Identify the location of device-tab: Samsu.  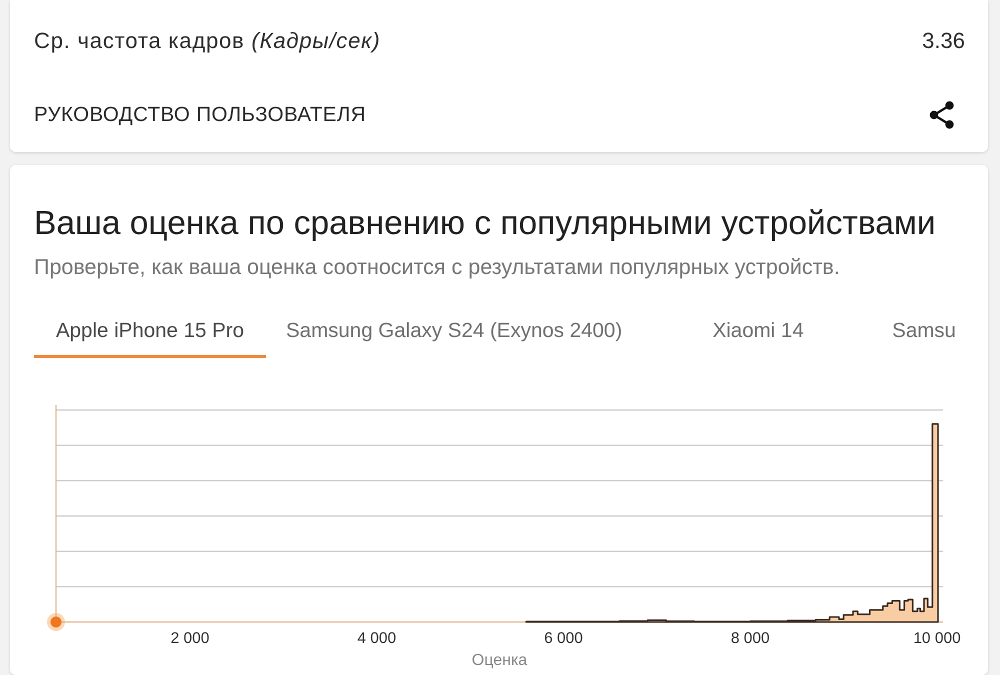
(915, 333).